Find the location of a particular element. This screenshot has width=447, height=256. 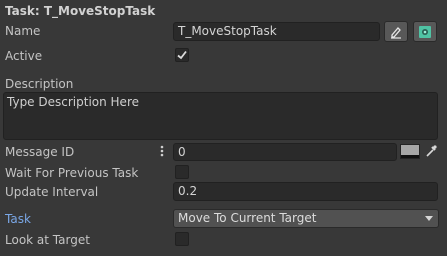

edit-name-button is located at coordinates (396, 31).